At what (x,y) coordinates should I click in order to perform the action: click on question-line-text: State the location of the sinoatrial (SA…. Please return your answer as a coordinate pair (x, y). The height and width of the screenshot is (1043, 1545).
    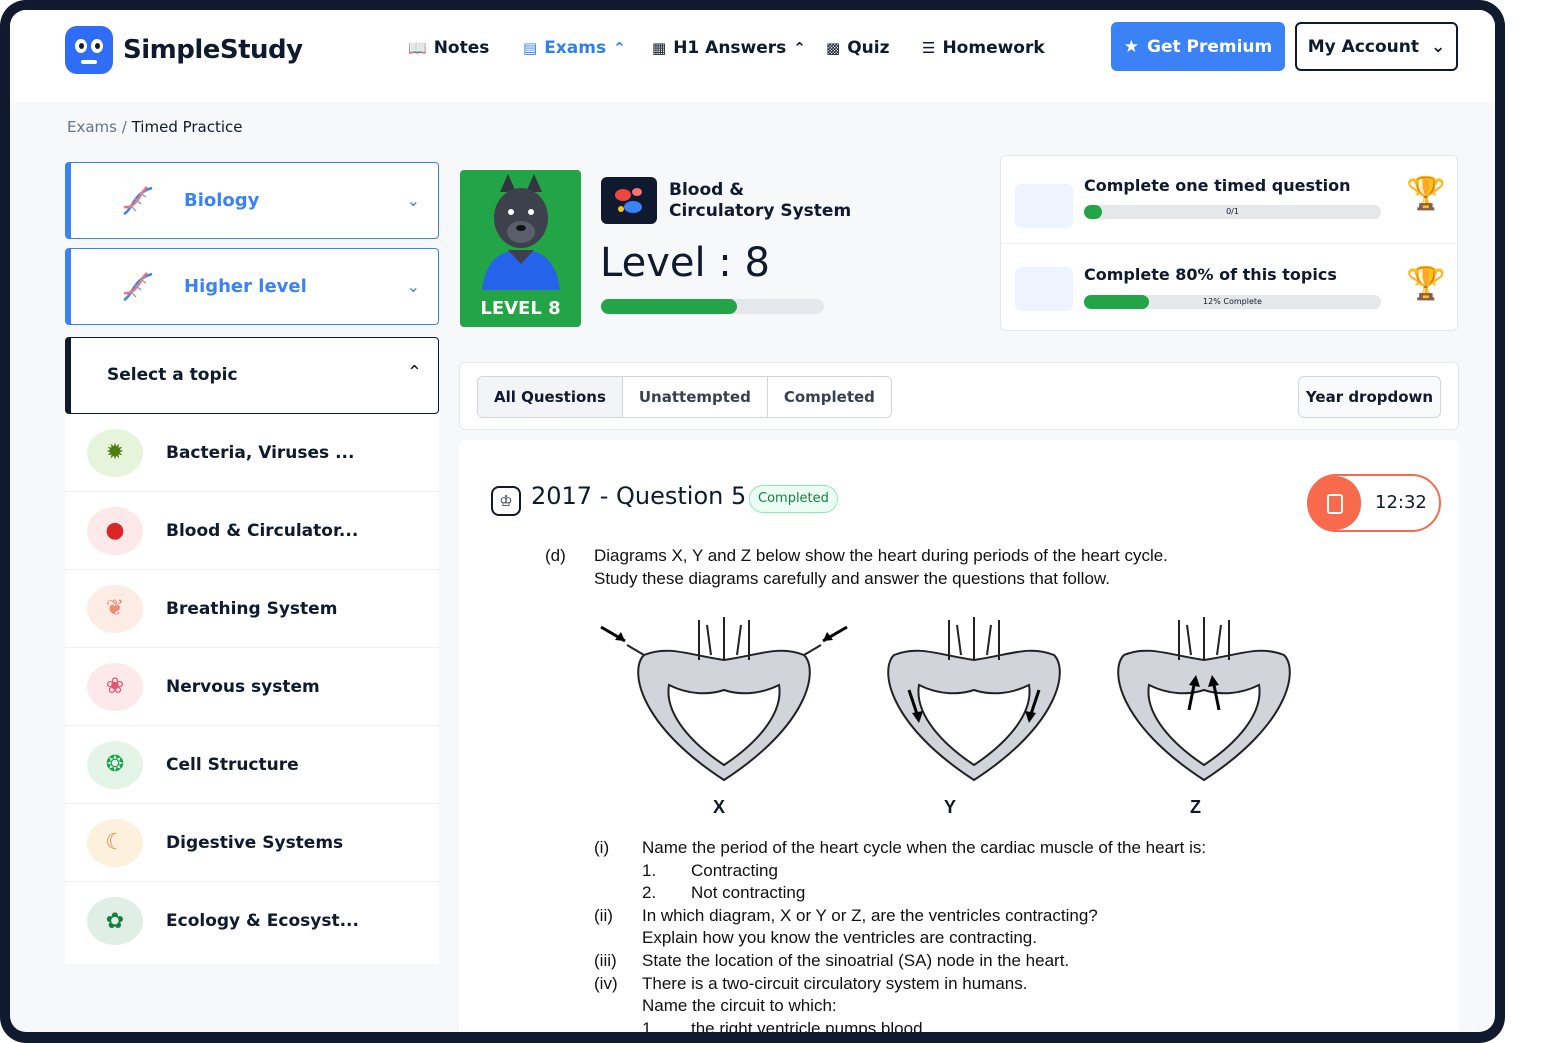
    Looking at the image, I should click on (856, 960).